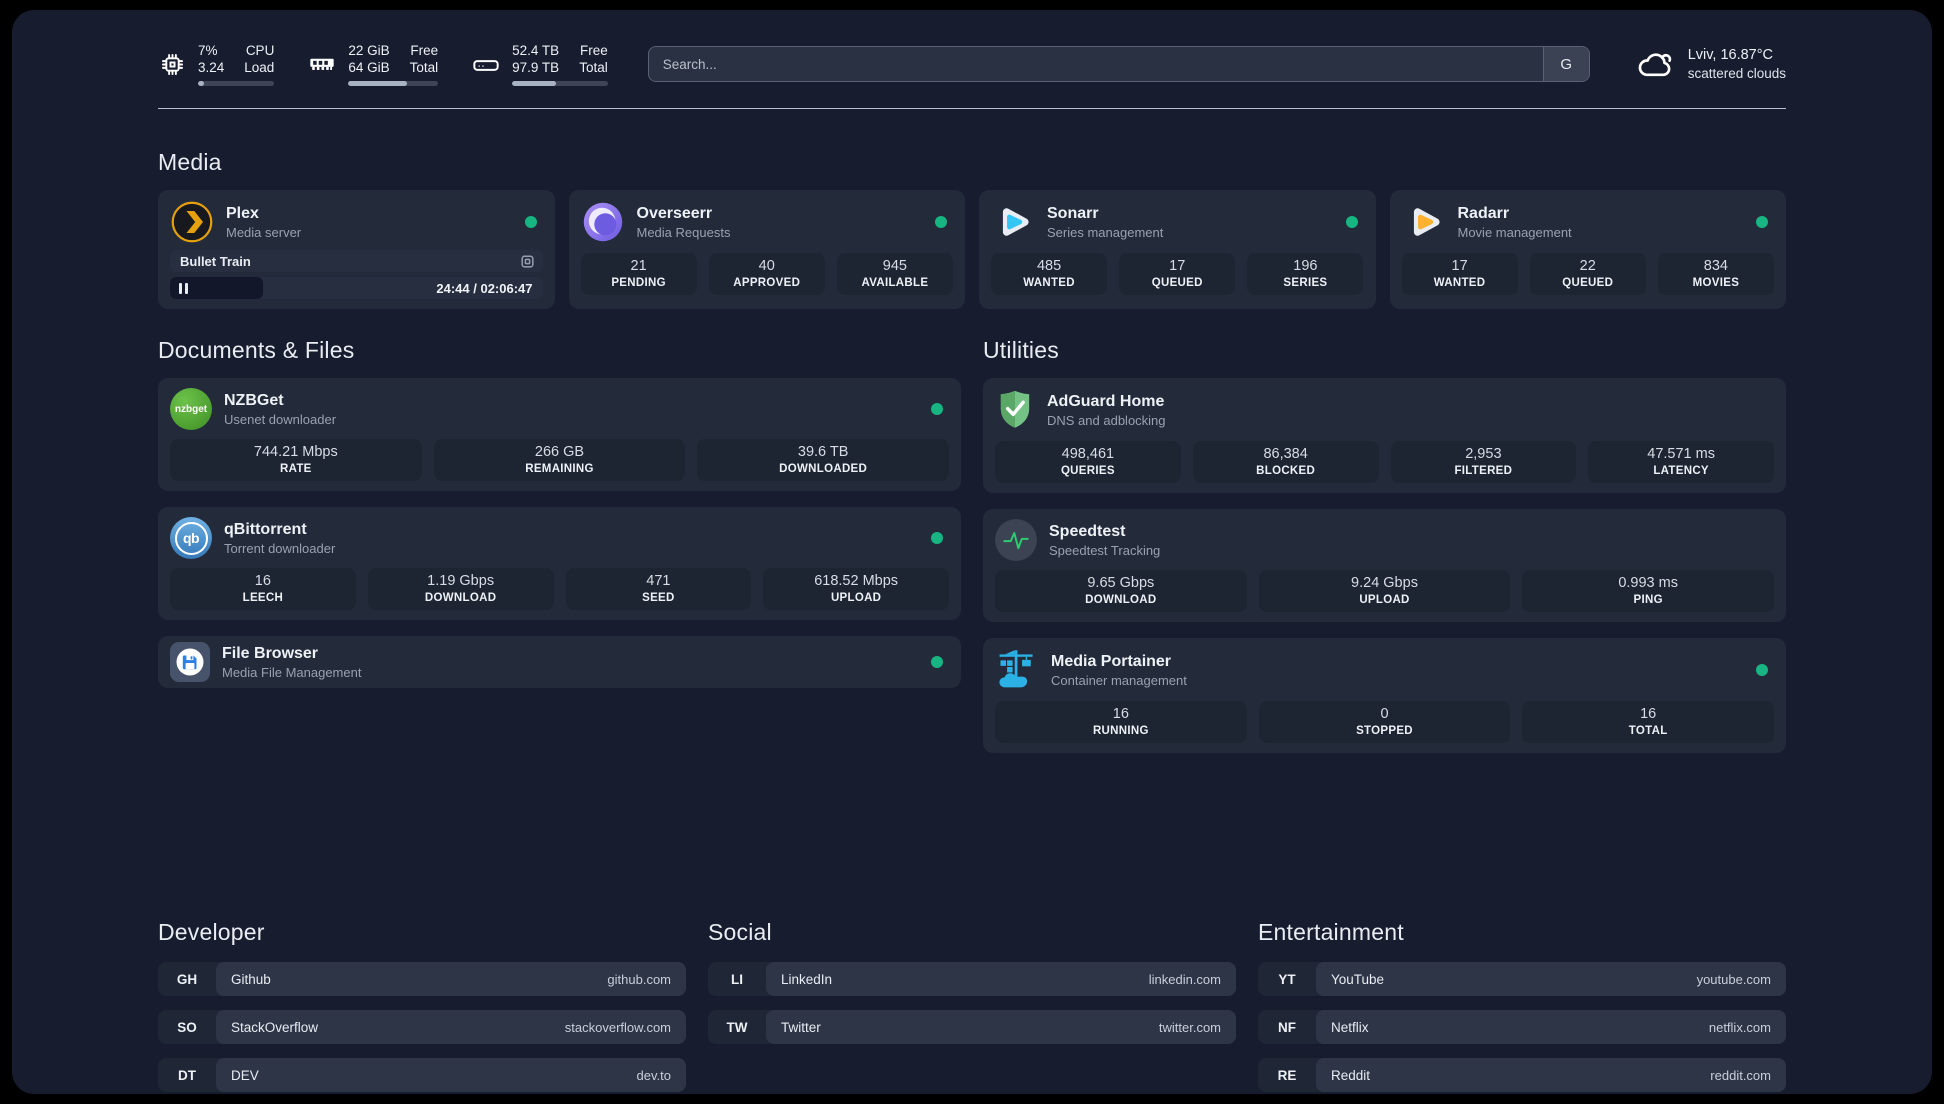 Image resolution: width=1944 pixels, height=1104 pixels. What do you see at coordinates (1384, 600) in the screenshot?
I see `stat-label: UPLOAD` at bounding box center [1384, 600].